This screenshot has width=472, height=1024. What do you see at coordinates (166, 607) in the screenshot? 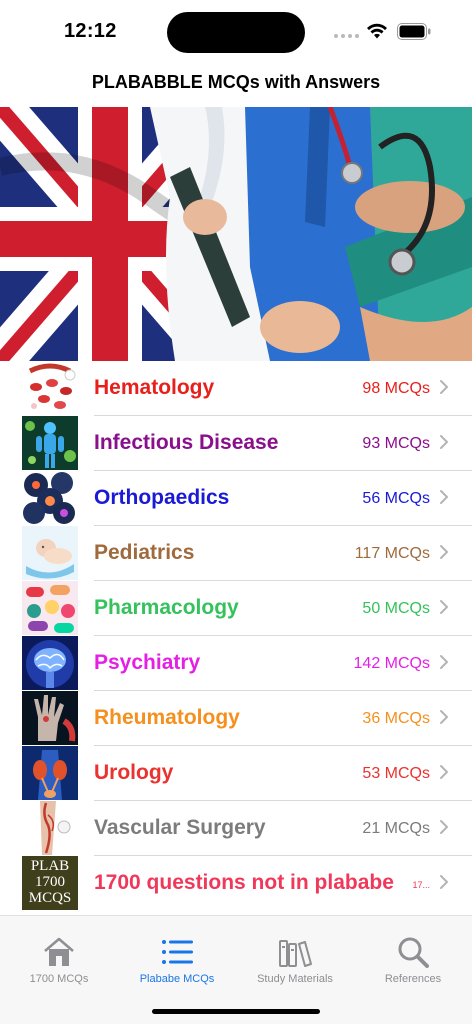
I see `category-label: Pharmacology` at bounding box center [166, 607].